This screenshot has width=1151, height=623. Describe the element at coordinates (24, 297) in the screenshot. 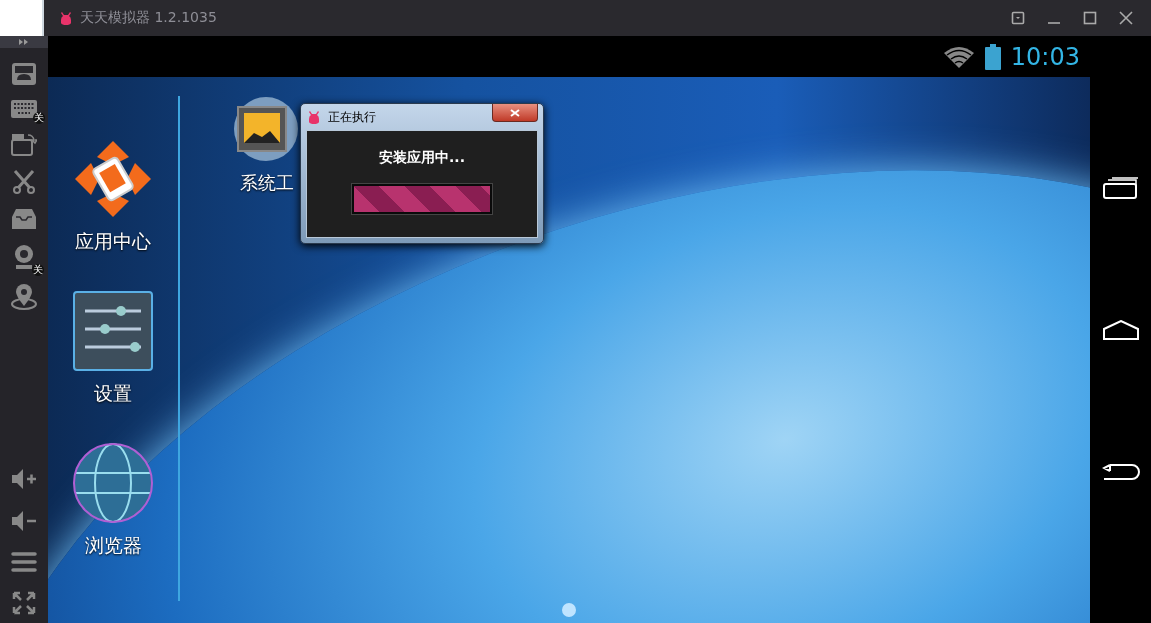

I see `location-pin-icon` at that location.